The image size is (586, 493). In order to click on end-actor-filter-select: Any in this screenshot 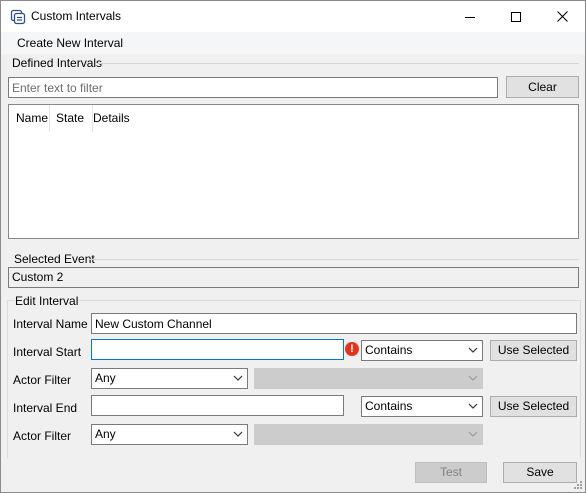, I will do `click(169, 434)`.